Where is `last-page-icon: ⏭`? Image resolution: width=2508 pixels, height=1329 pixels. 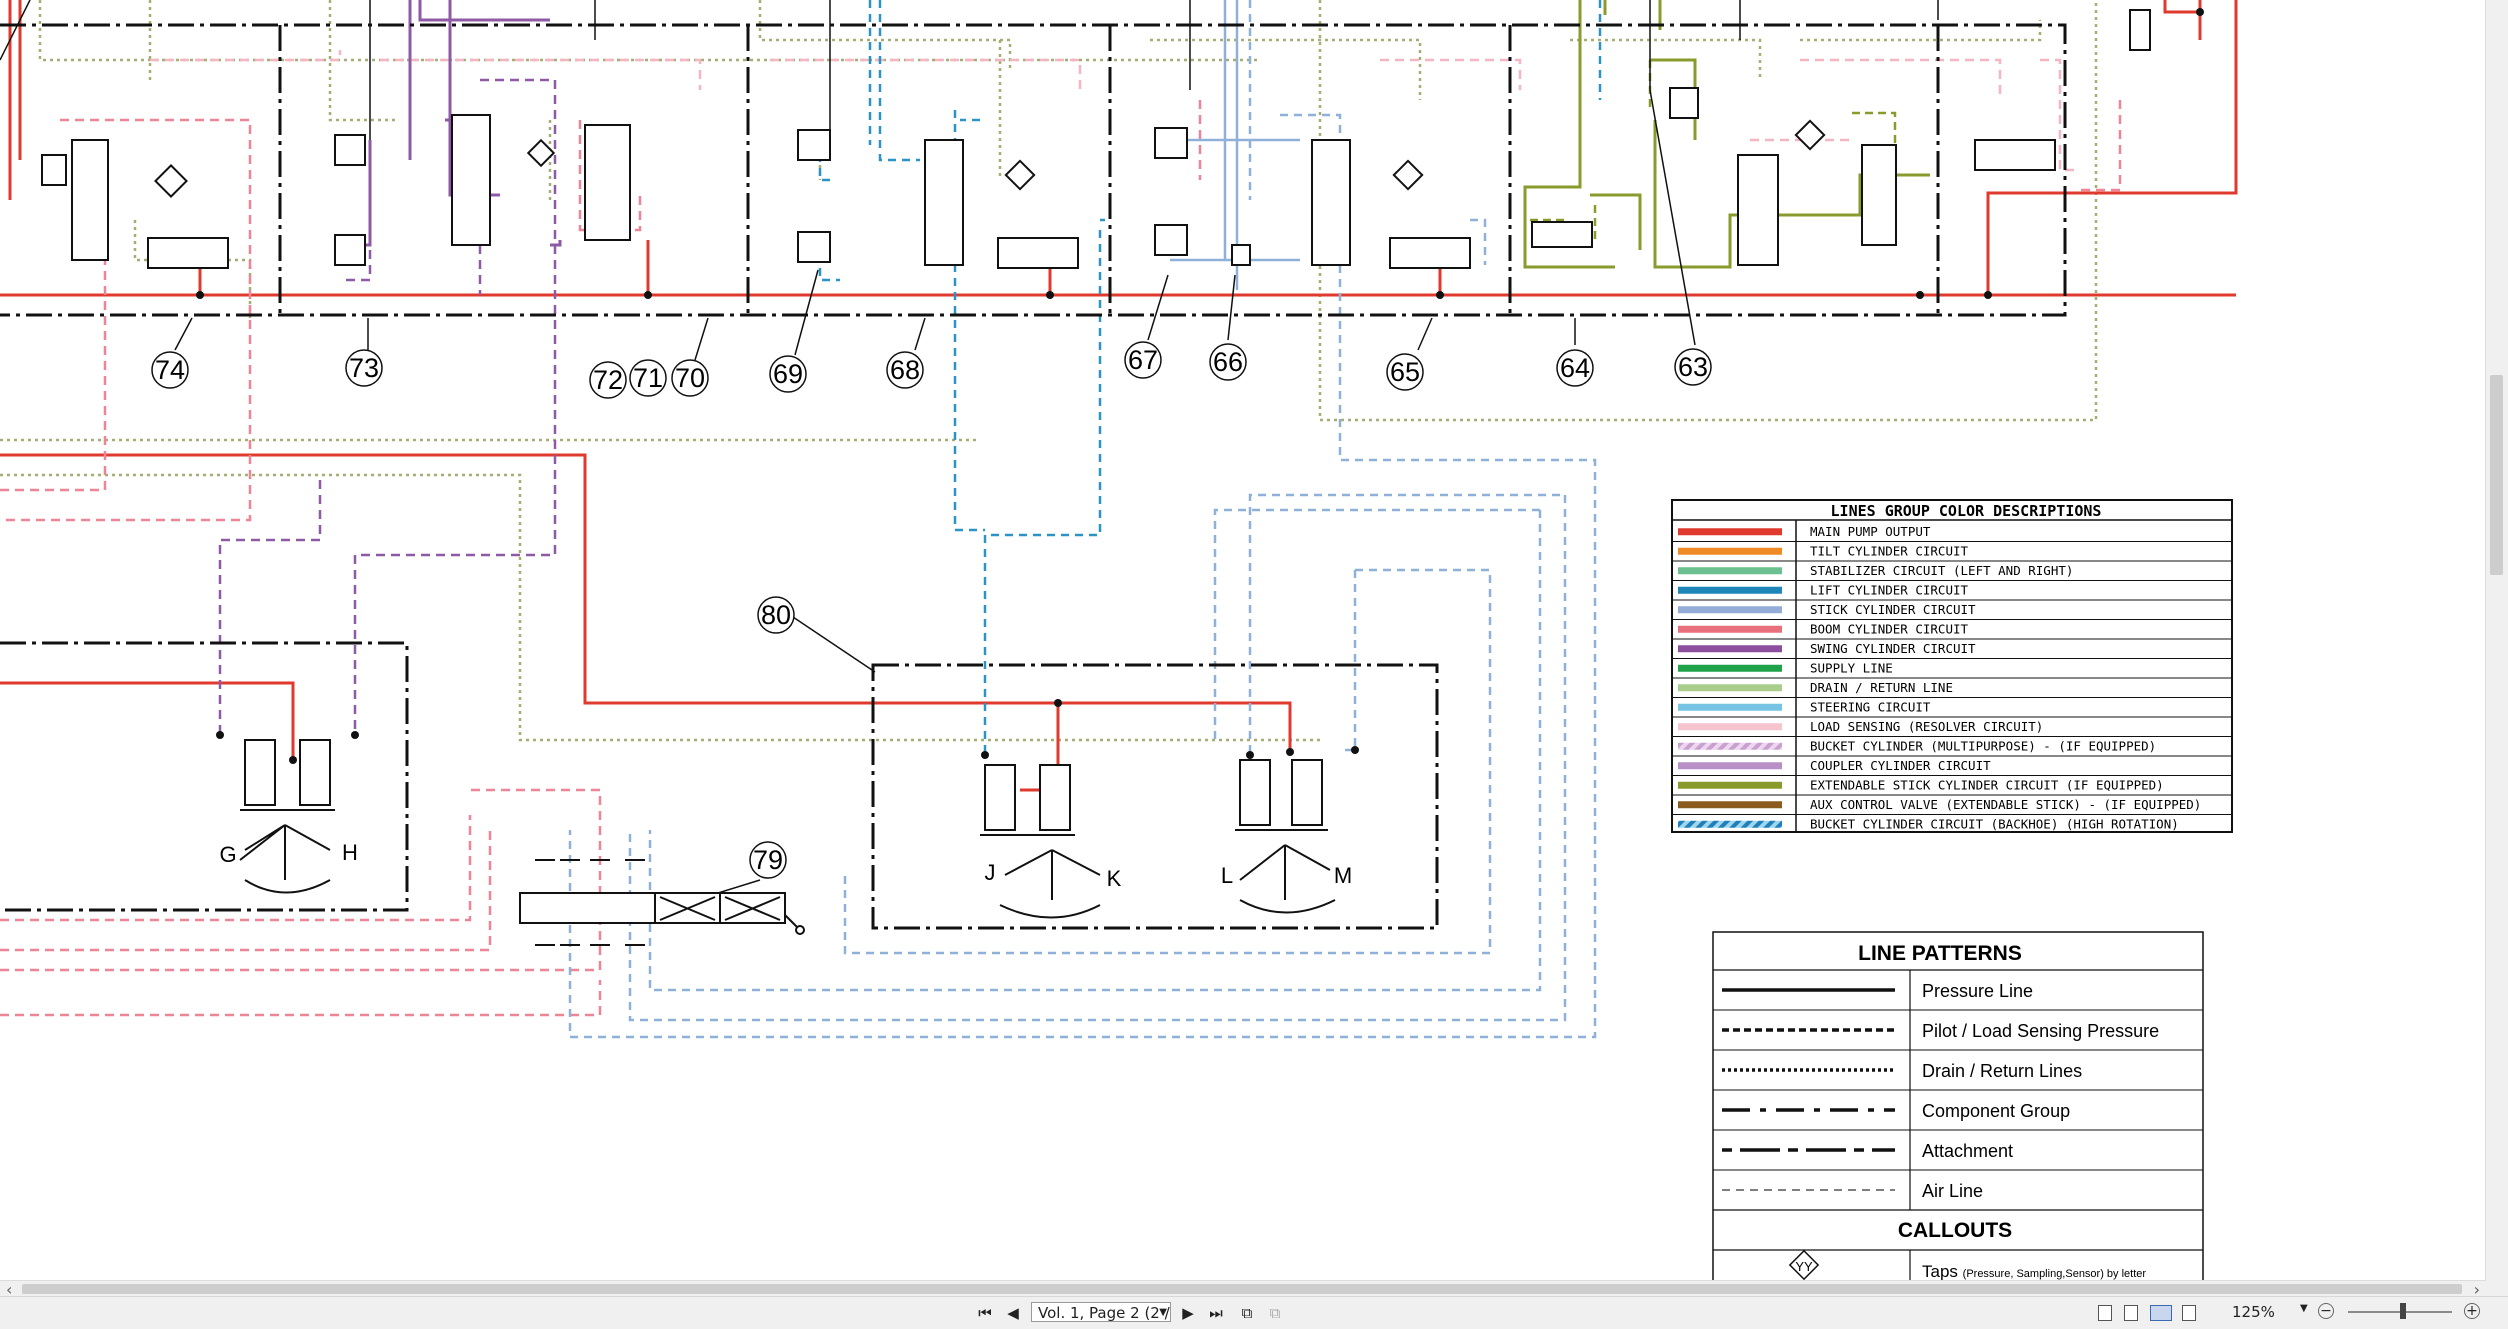
last-page-icon: ⏭ is located at coordinates (1216, 1313).